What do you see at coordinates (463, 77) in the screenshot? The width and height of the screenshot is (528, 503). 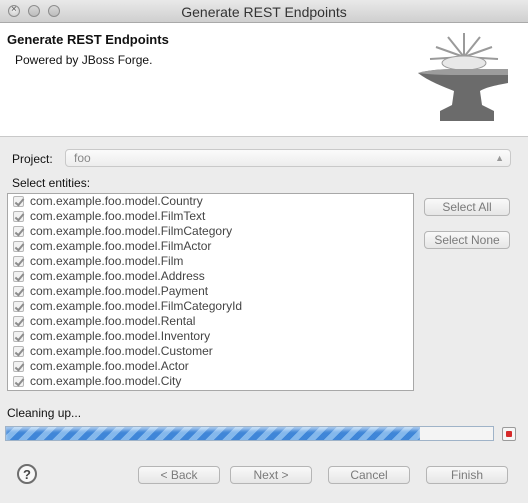 I see `anvil-icon` at bounding box center [463, 77].